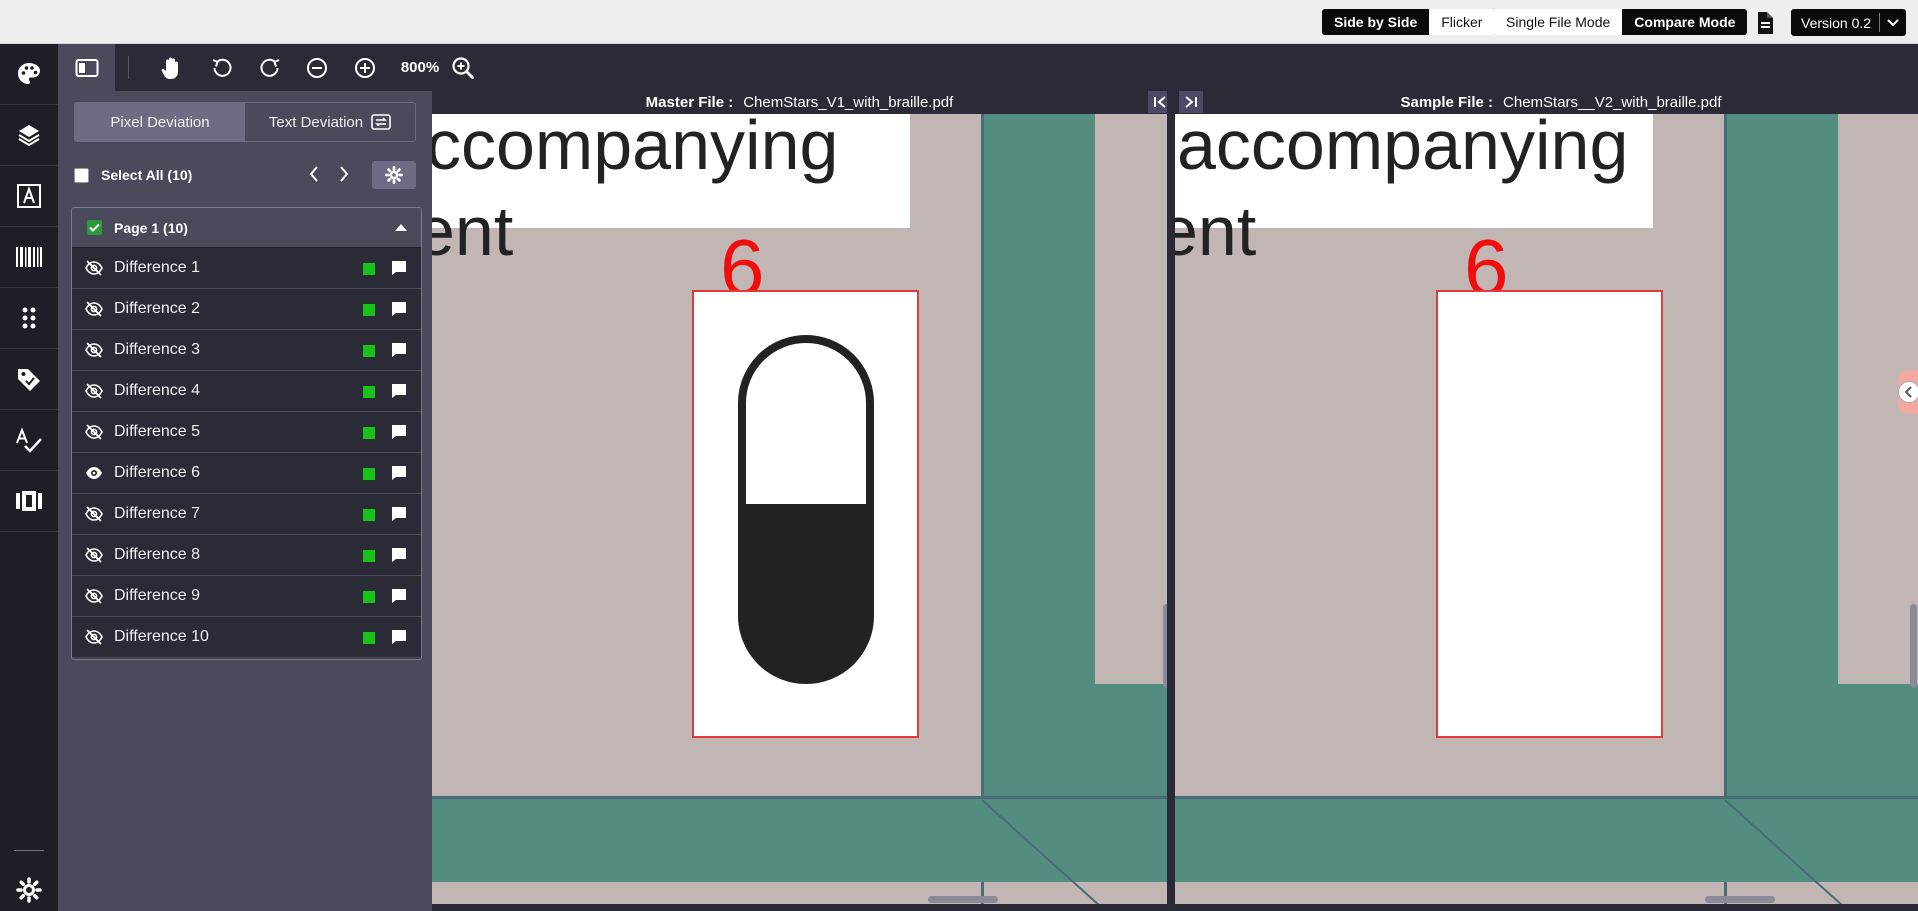 The height and width of the screenshot is (911, 1918). I want to click on tag-icon, so click(29, 380).